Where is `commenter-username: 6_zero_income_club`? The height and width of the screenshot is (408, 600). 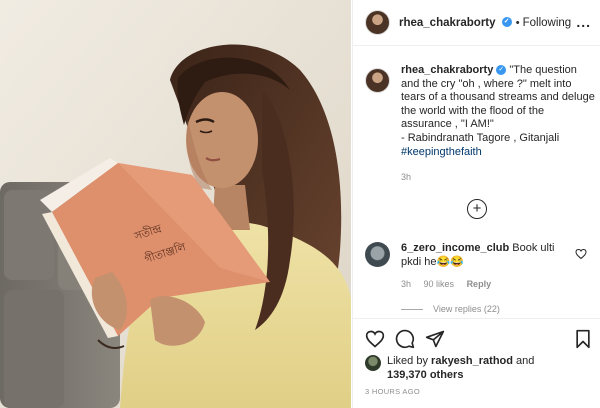 commenter-username: 6_zero_income_club is located at coordinates (455, 248).